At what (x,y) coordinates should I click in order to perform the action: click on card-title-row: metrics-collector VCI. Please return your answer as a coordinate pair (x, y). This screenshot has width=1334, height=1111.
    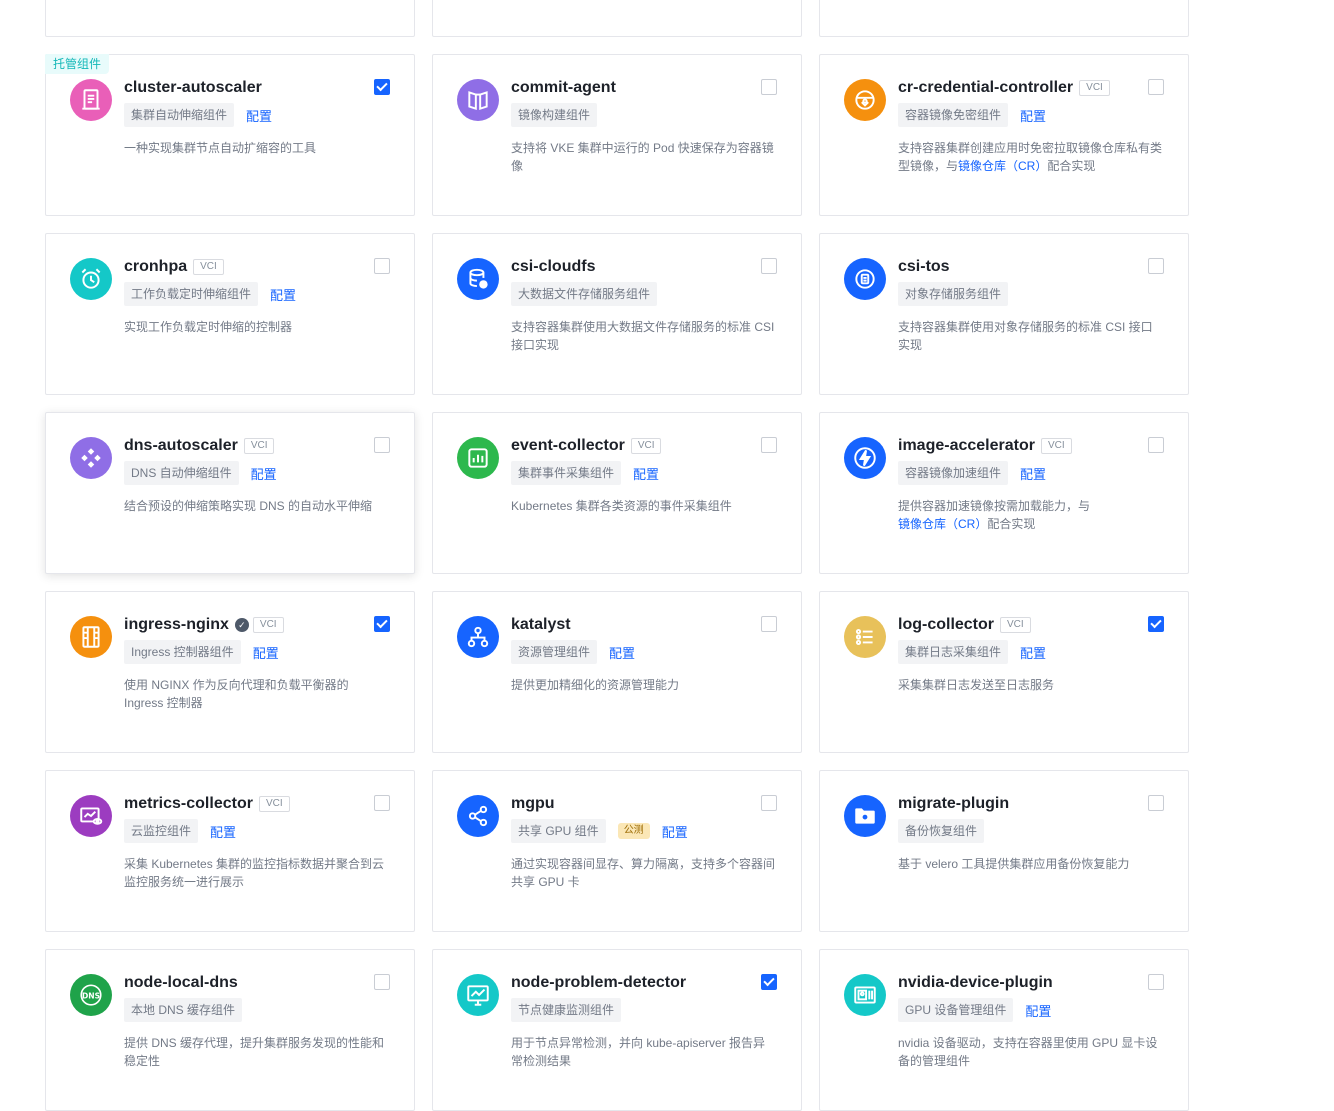
    Looking at the image, I should click on (245, 804).